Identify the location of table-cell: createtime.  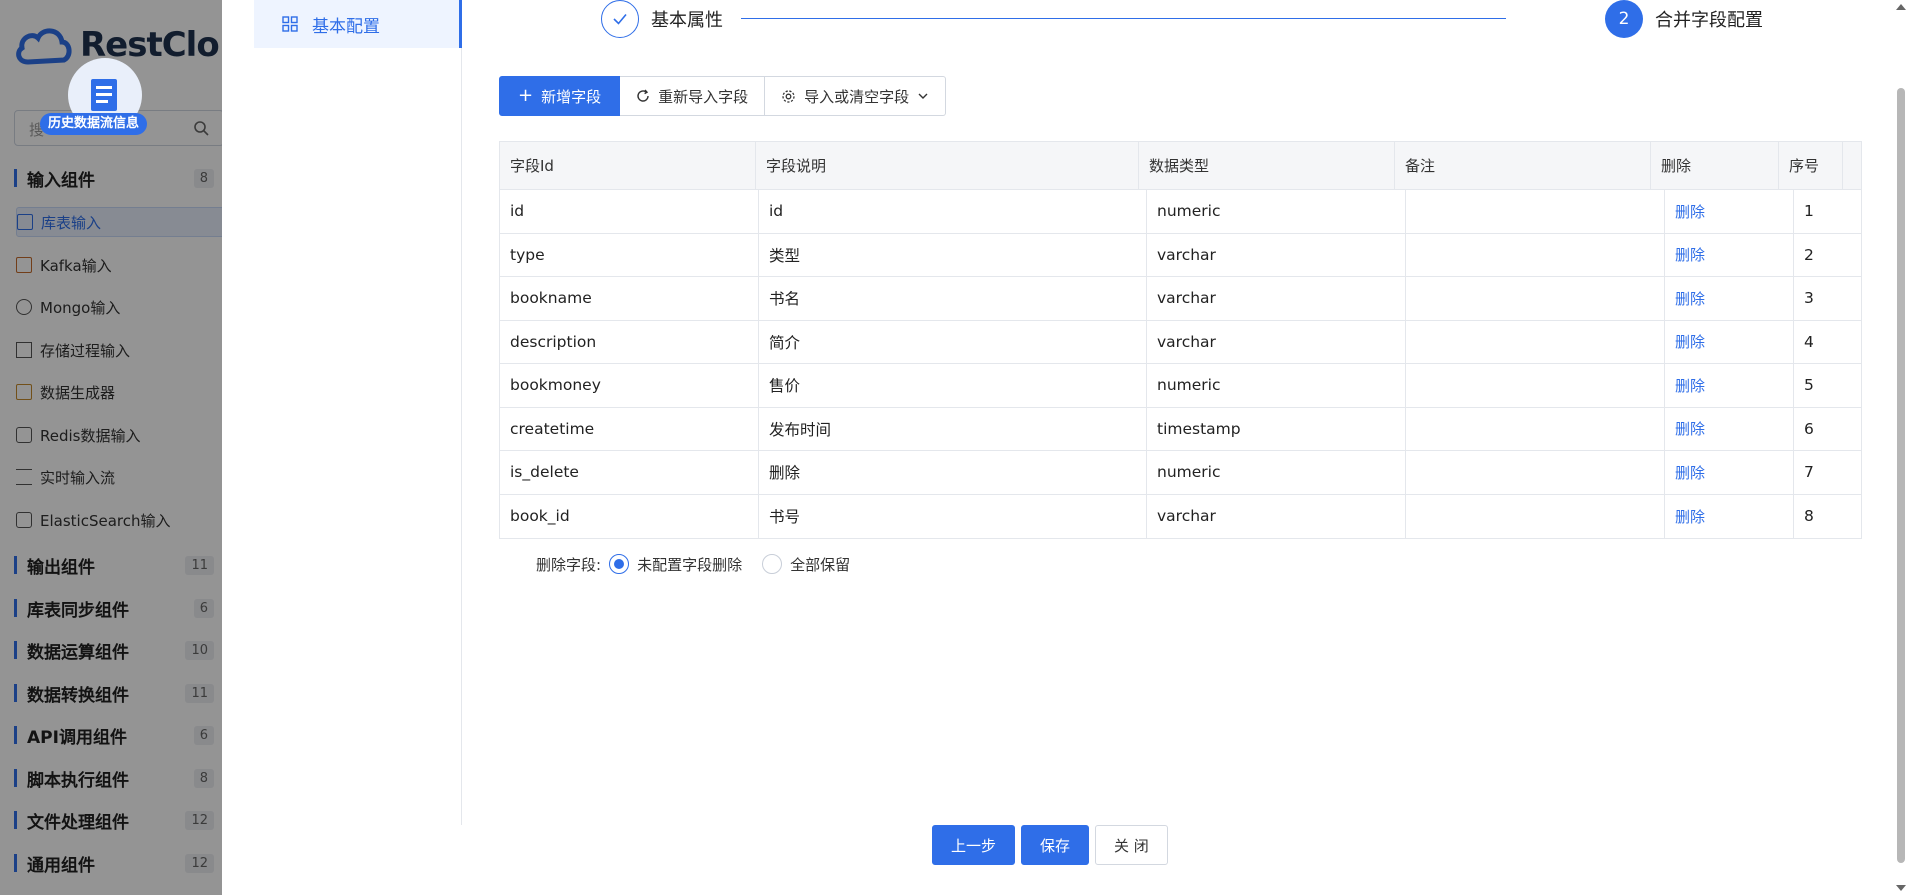
(629, 428).